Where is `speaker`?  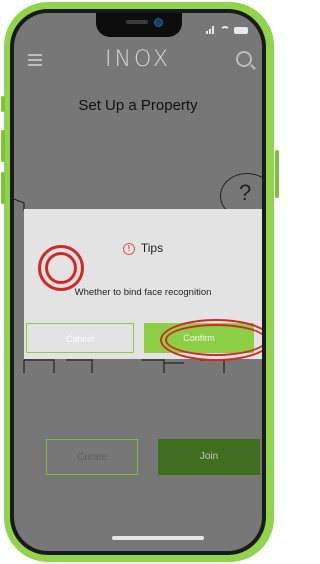 speaker is located at coordinates (137, 22).